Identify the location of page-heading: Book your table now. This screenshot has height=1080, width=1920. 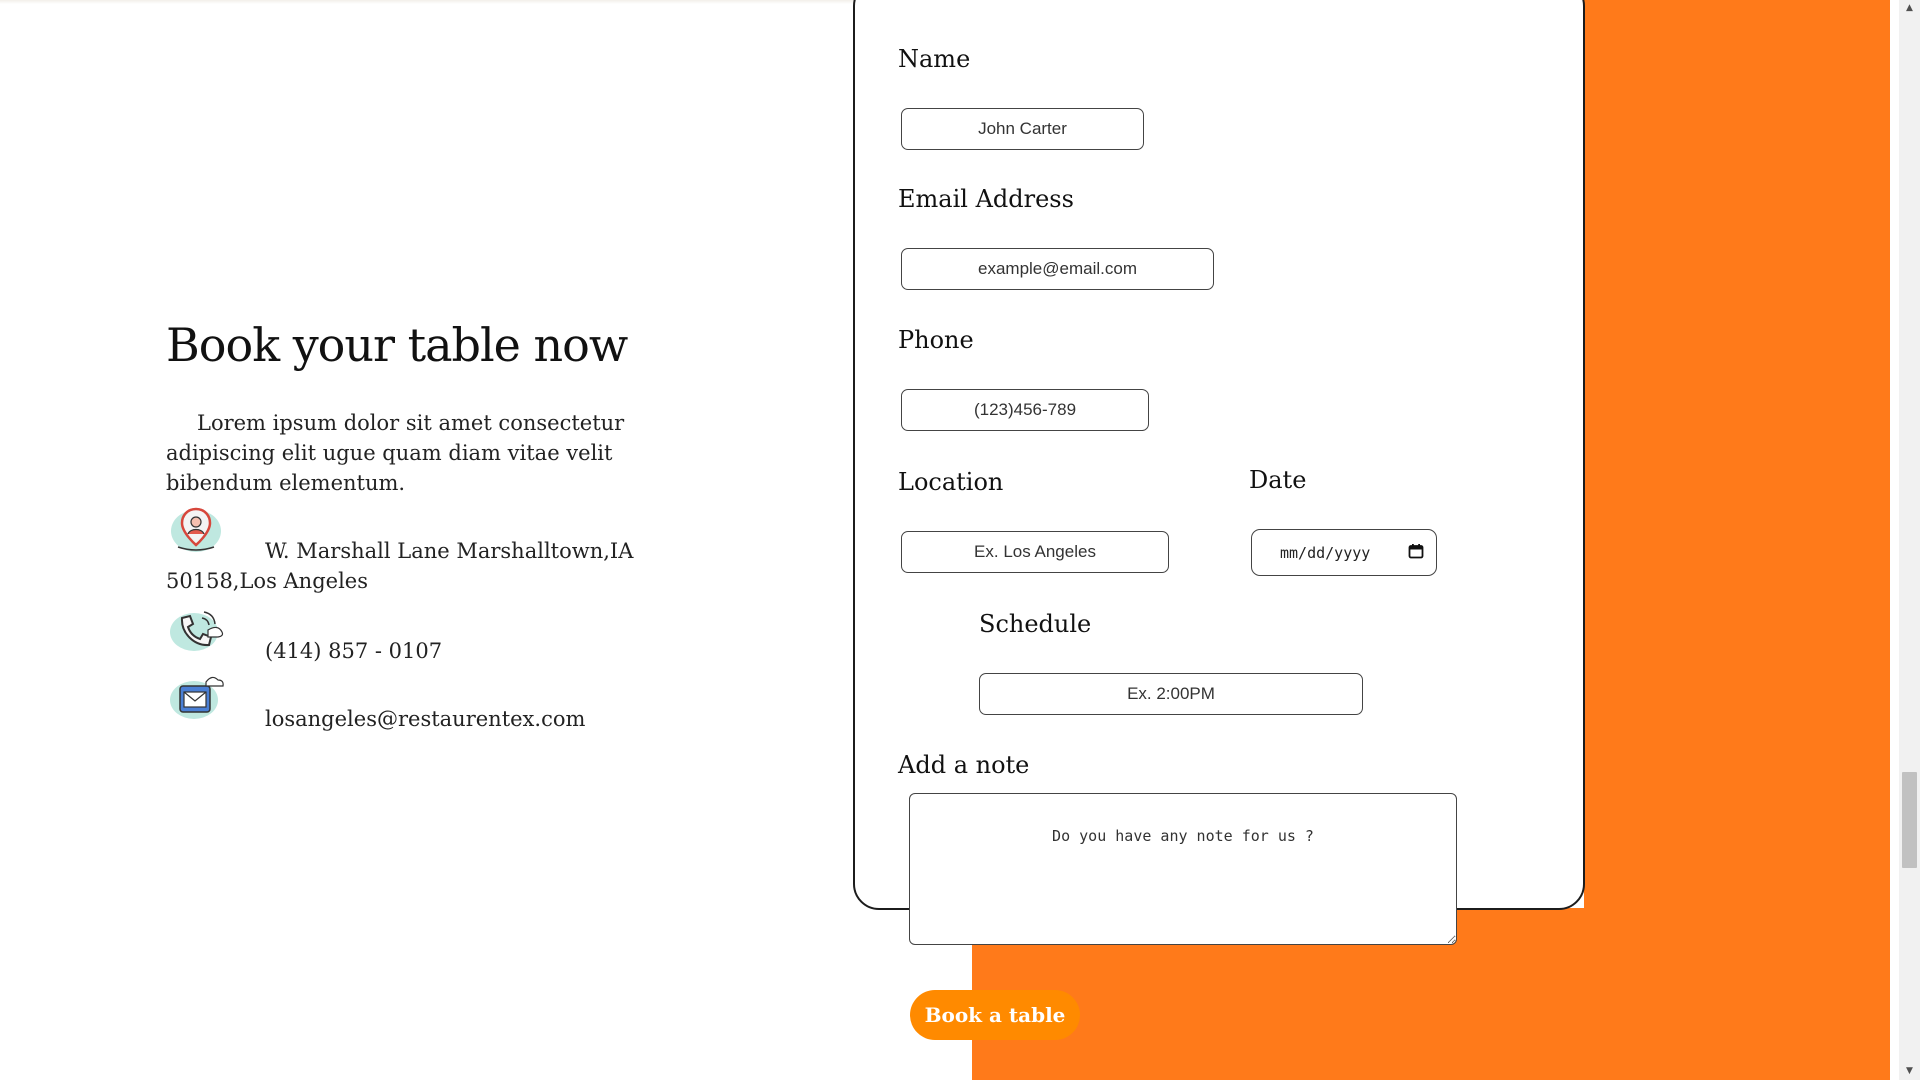
(397, 345).